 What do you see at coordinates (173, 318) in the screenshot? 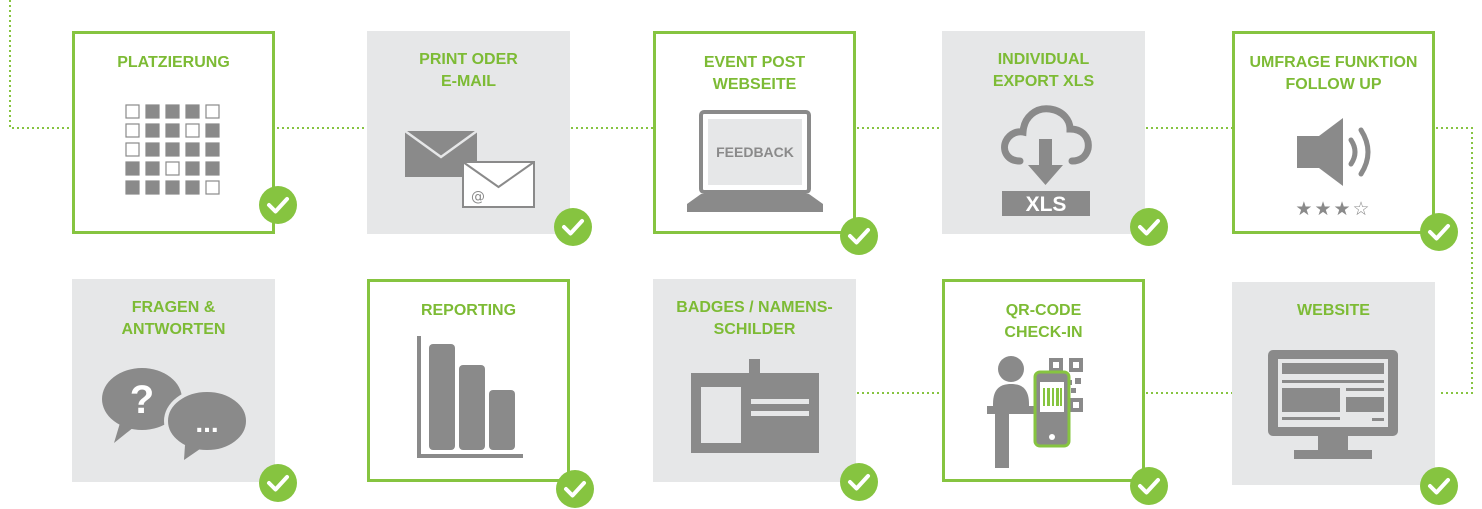
I see `card-title: FRAGEN & ANTWORTEN` at bounding box center [173, 318].